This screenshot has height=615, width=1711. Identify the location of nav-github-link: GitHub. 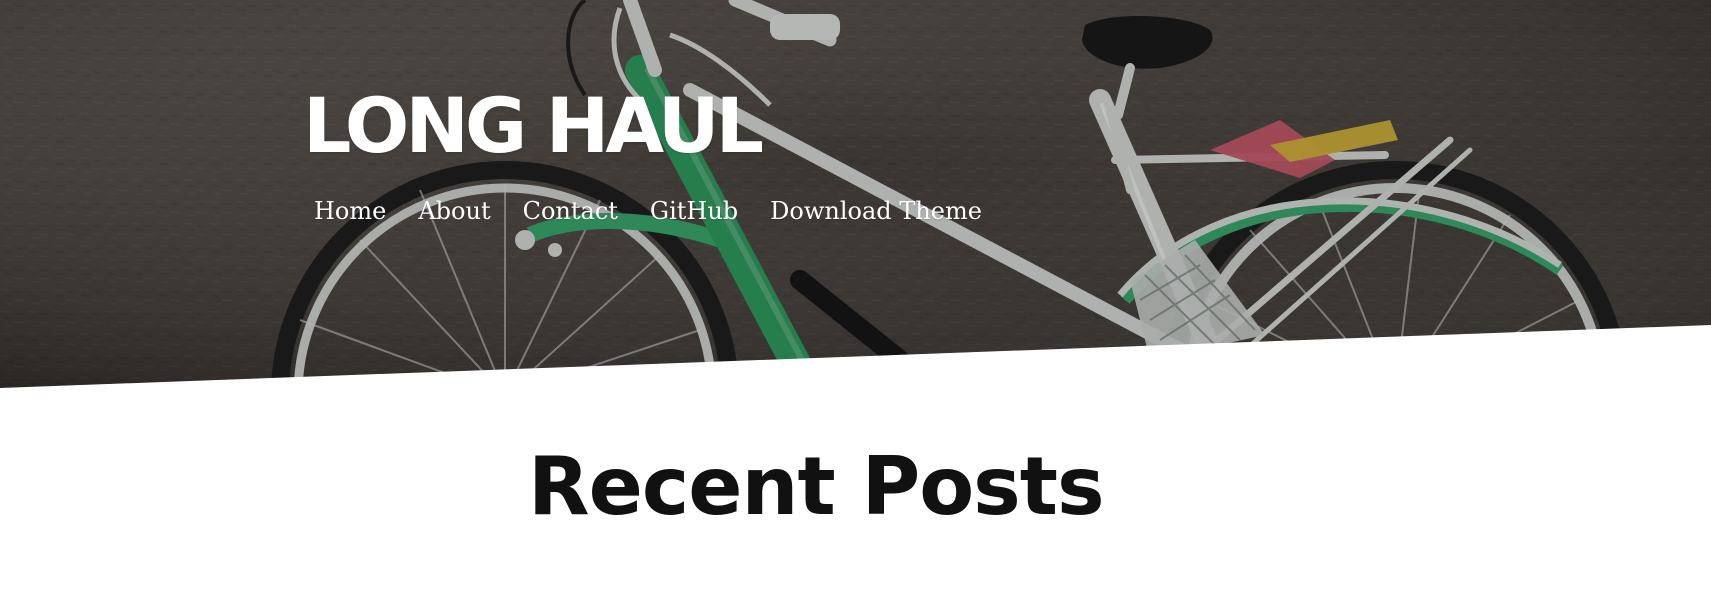
(694, 211).